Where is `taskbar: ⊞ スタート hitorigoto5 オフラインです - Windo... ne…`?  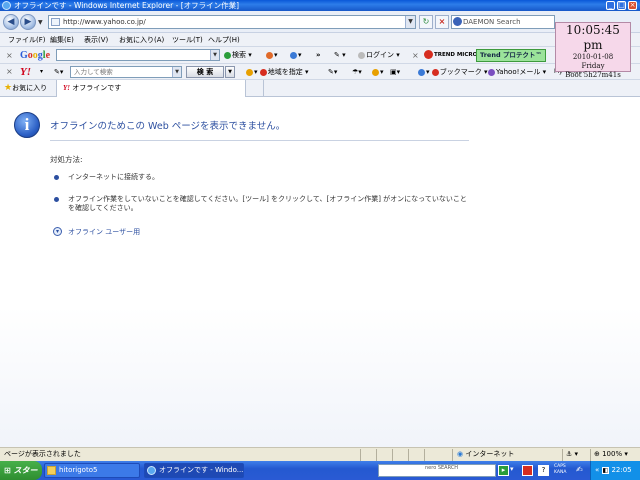 taskbar: ⊞ スタート hitorigoto5 オフラインです - Windo... ne… is located at coordinates (320, 470).